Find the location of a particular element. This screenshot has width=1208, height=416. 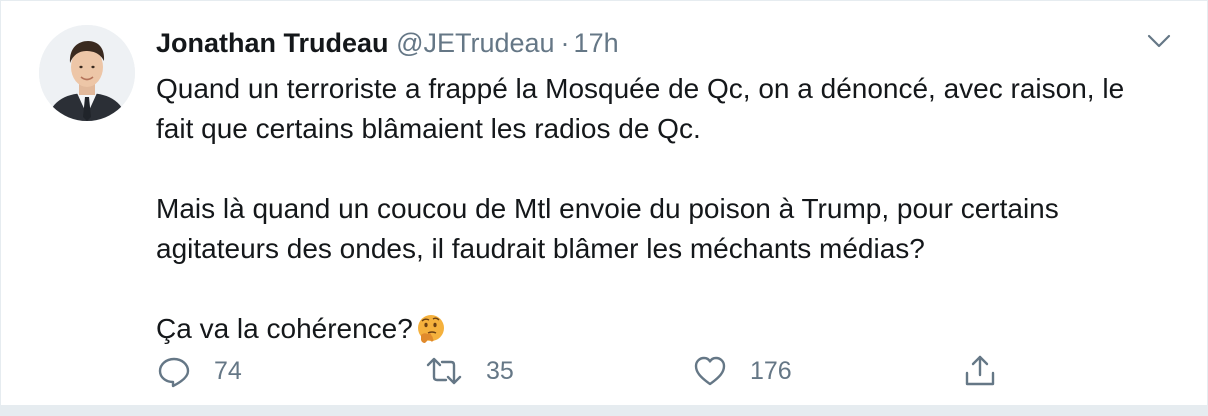

user-handle: @JETrudeau is located at coordinates (475, 43).